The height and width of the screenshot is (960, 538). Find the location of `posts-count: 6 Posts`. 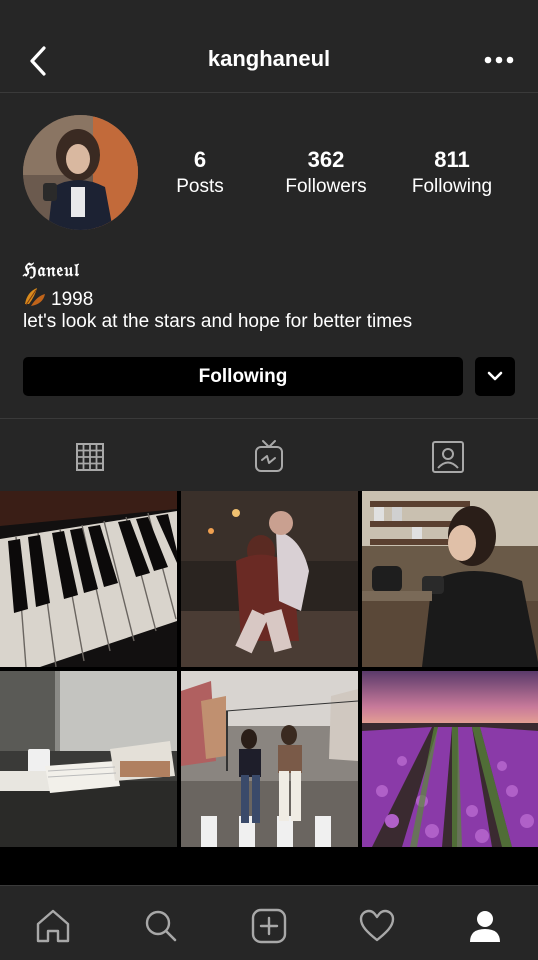

posts-count: 6 Posts is located at coordinates (200, 175).